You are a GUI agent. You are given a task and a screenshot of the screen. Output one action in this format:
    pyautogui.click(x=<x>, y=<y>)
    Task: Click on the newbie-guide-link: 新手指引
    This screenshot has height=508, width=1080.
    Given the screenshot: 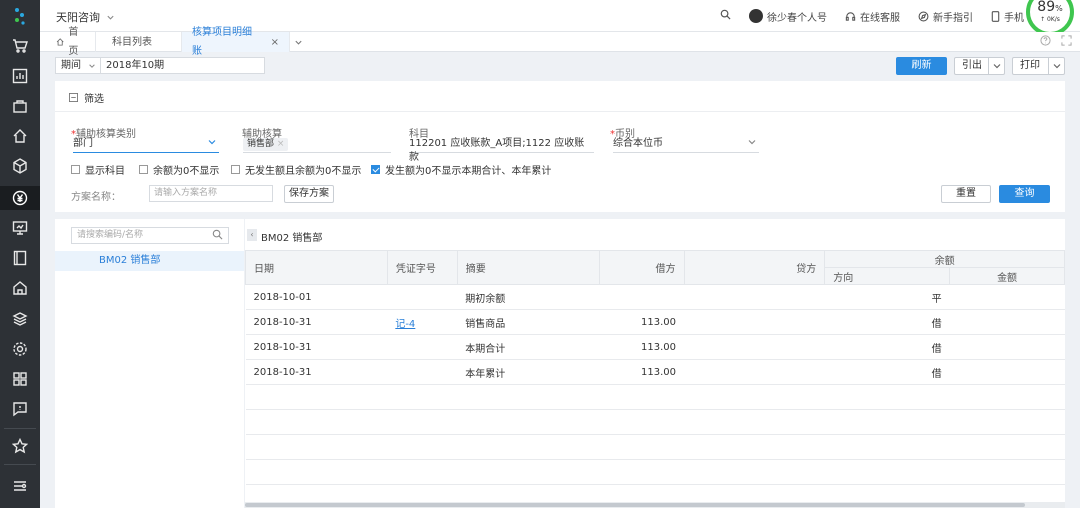 What is the action you would take?
    pyautogui.click(x=945, y=16)
    